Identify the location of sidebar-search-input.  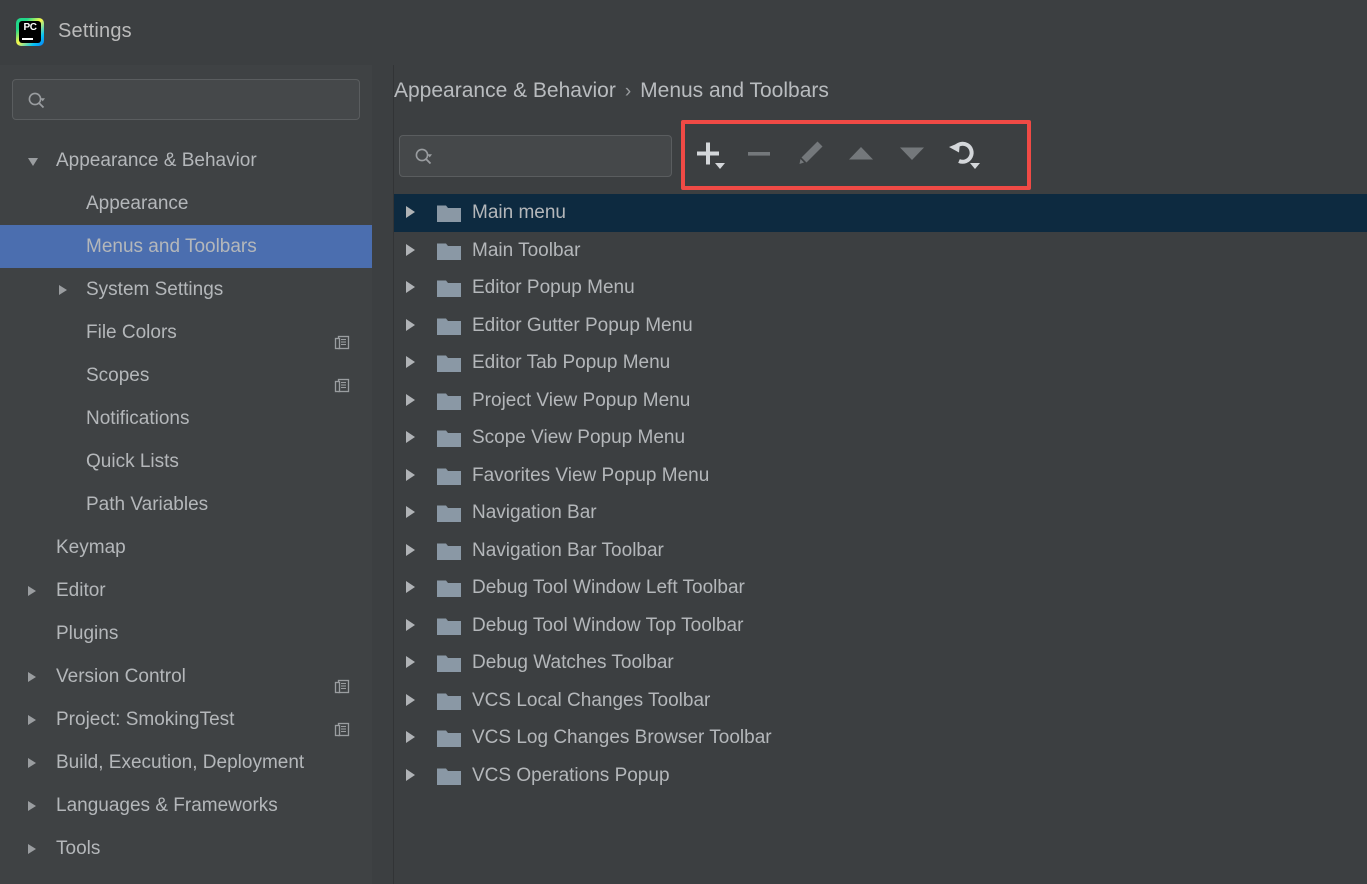
(186, 99).